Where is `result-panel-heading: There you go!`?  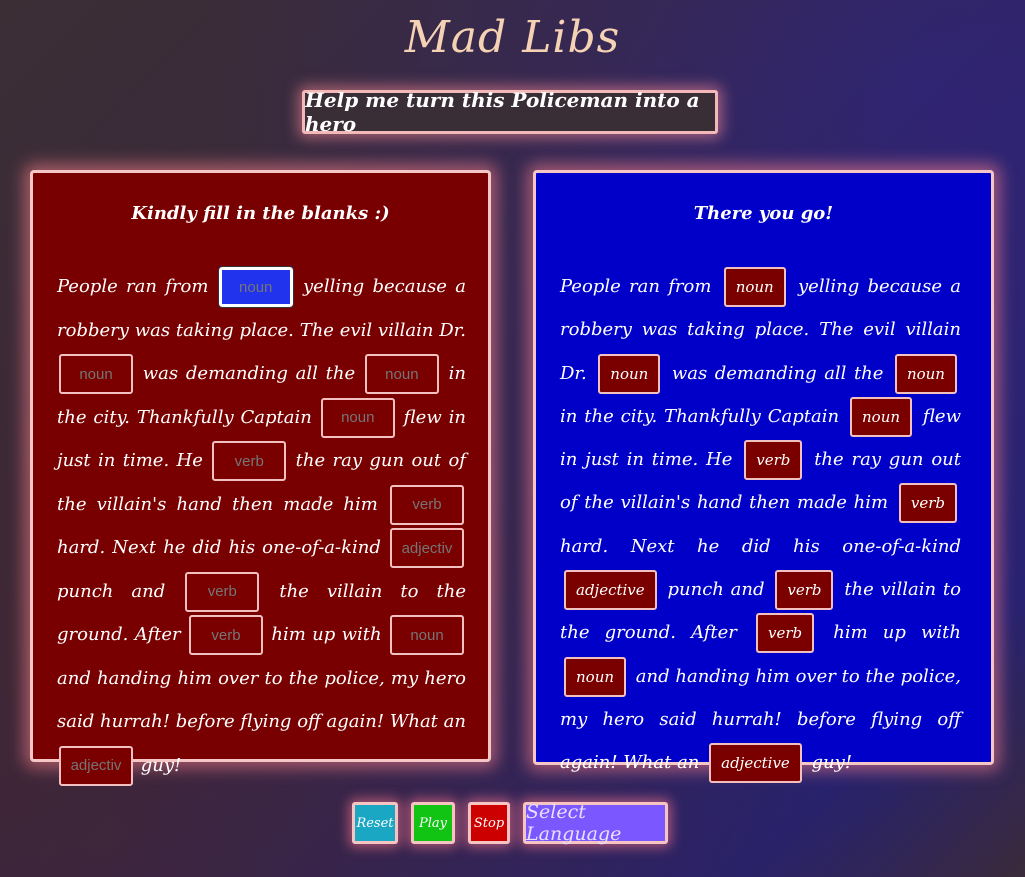 result-panel-heading: There you go! is located at coordinates (763, 213).